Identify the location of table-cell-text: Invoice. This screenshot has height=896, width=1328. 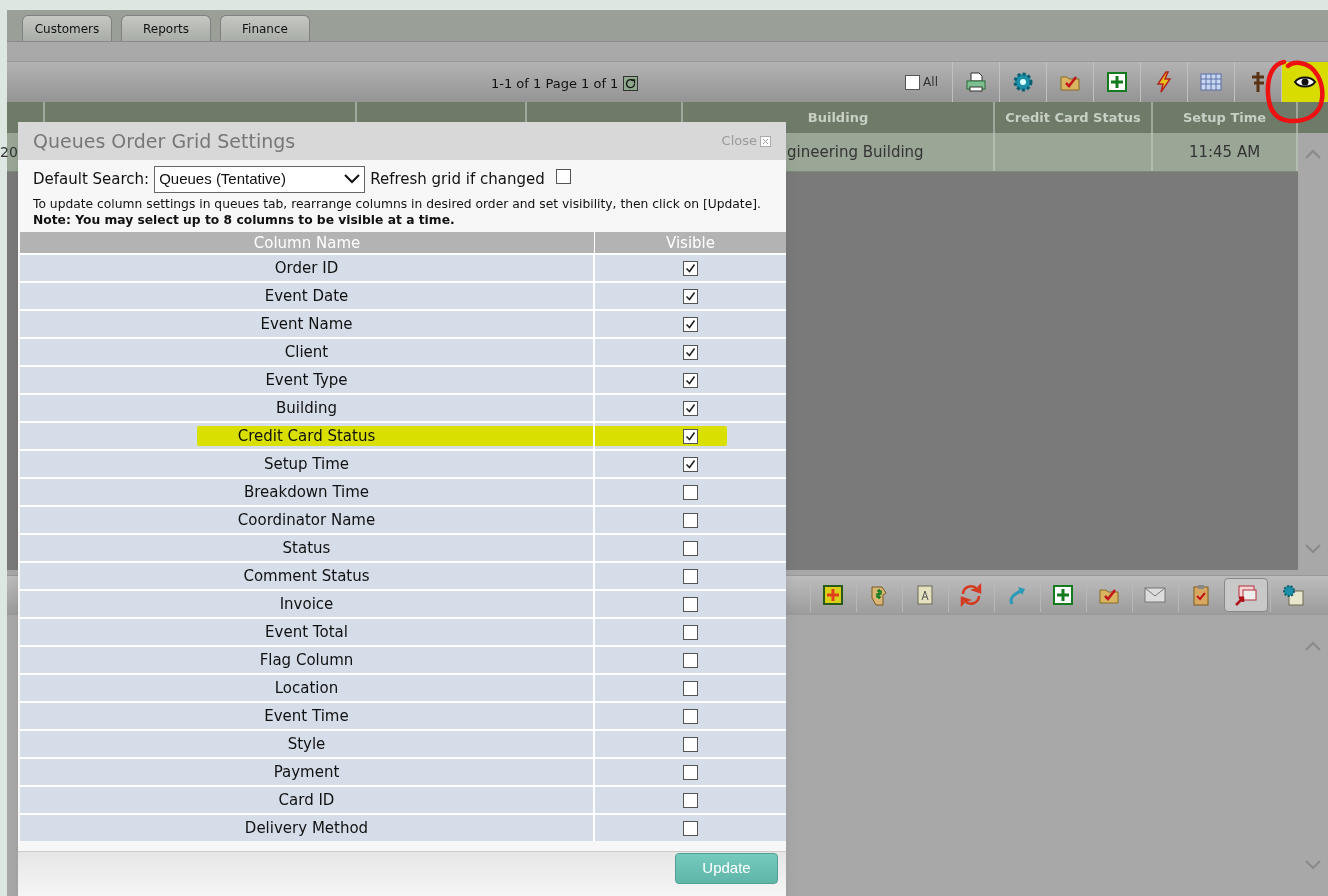
(306, 604).